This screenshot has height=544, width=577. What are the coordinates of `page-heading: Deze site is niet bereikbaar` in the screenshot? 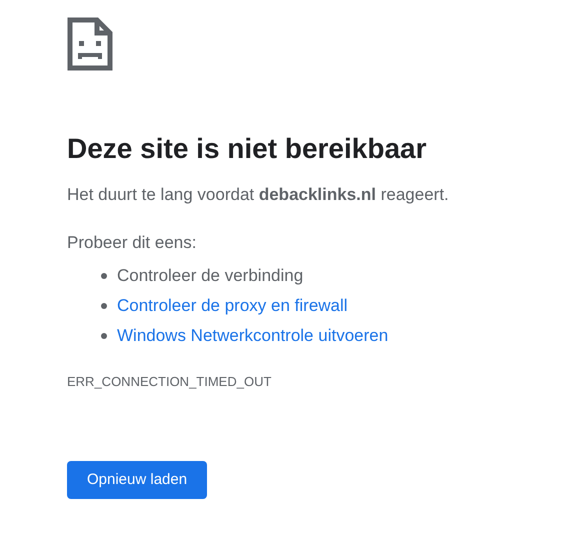 It's located at (247, 149).